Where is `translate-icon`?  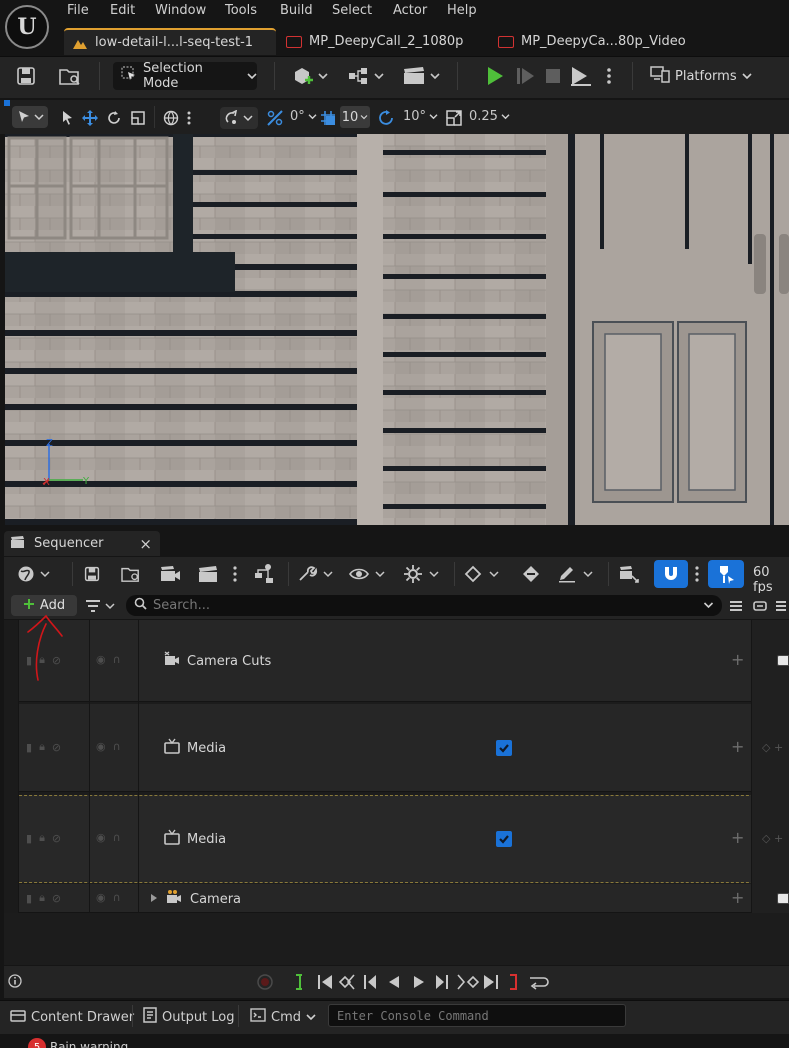
translate-icon is located at coordinates (90, 118).